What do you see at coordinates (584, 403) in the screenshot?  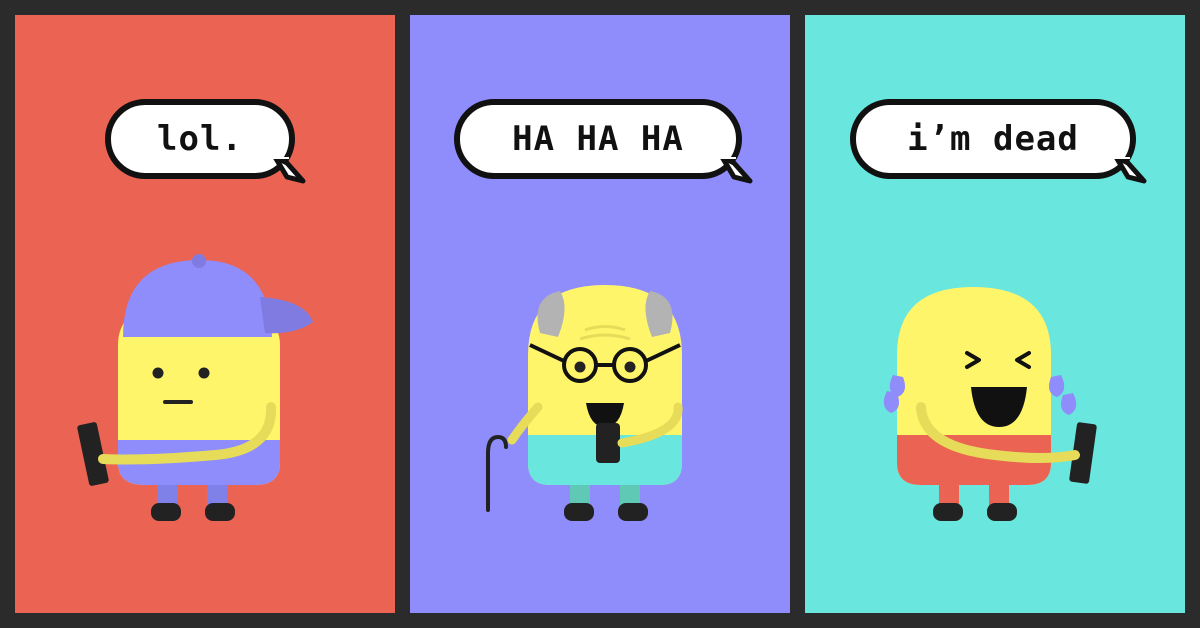 I see `grandpa-character` at bounding box center [584, 403].